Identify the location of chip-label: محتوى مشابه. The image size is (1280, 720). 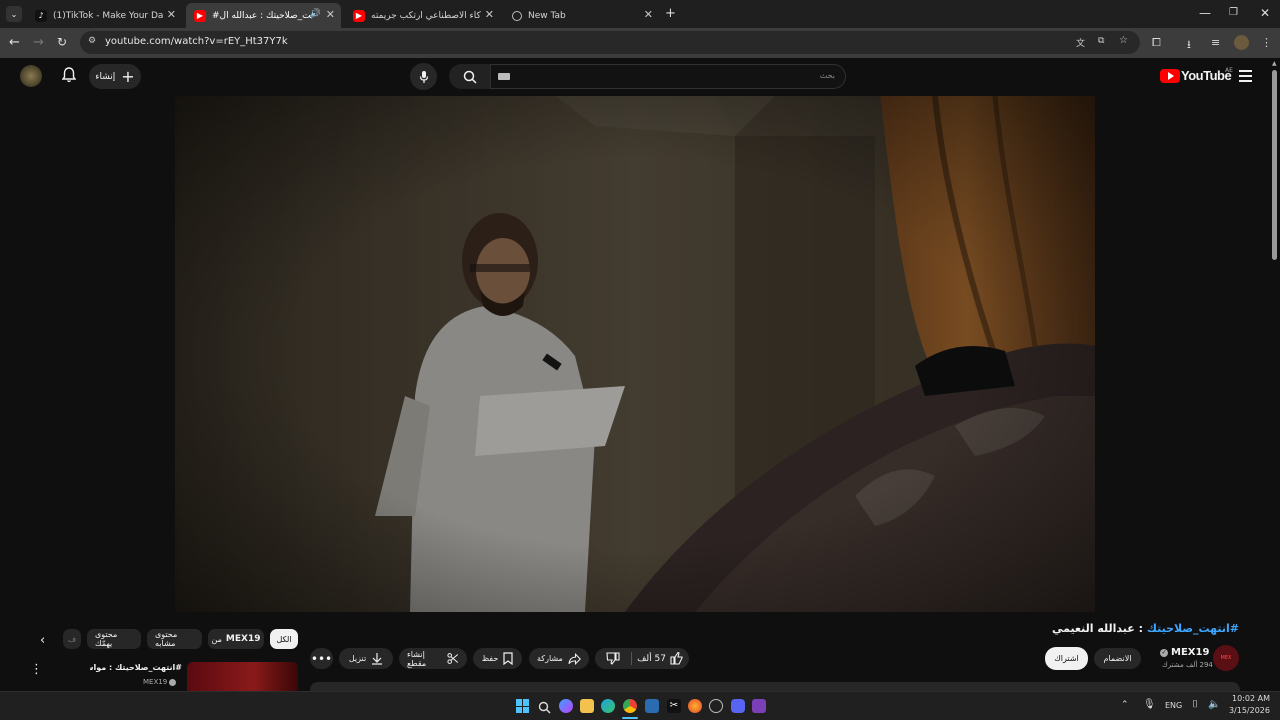
(166, 639).